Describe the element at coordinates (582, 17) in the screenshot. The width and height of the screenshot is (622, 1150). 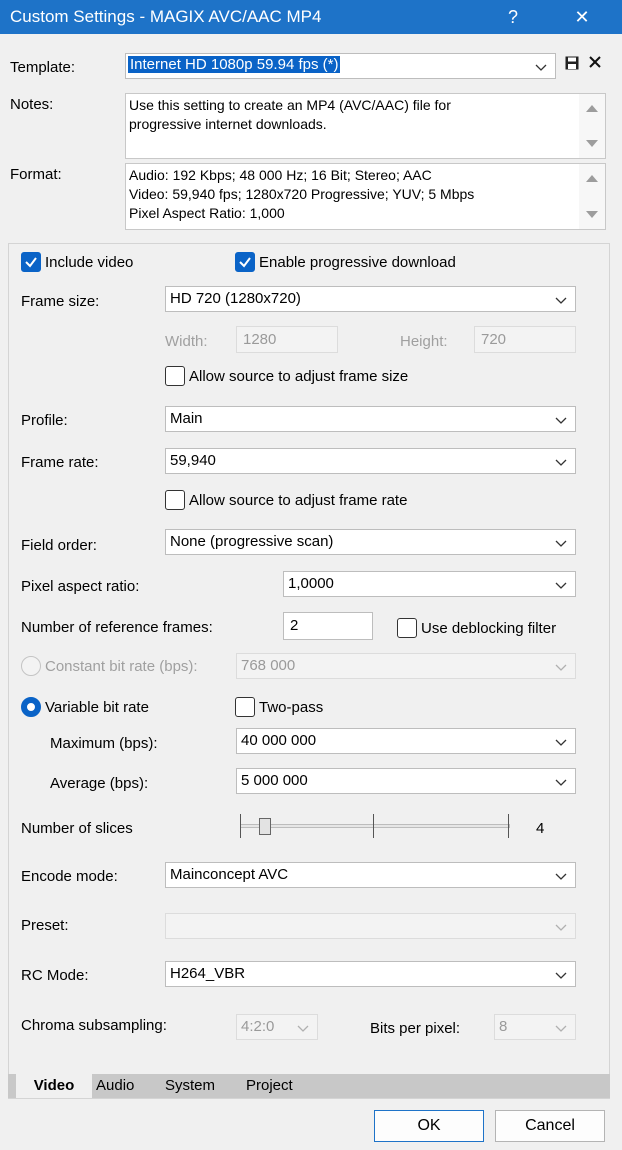
I see `close-button: ✕` at that location.